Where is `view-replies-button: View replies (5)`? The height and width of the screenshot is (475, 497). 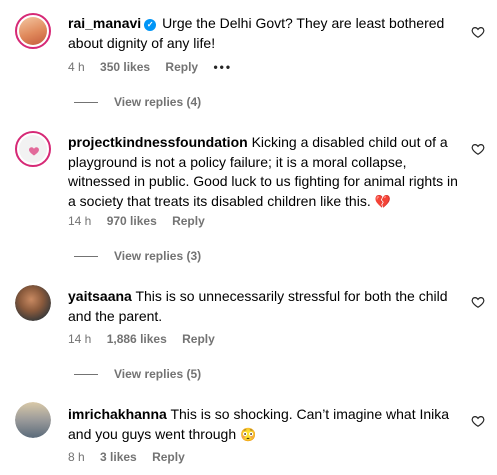
view-replies-button: View replies (5) is located at coordinates (137, 374).